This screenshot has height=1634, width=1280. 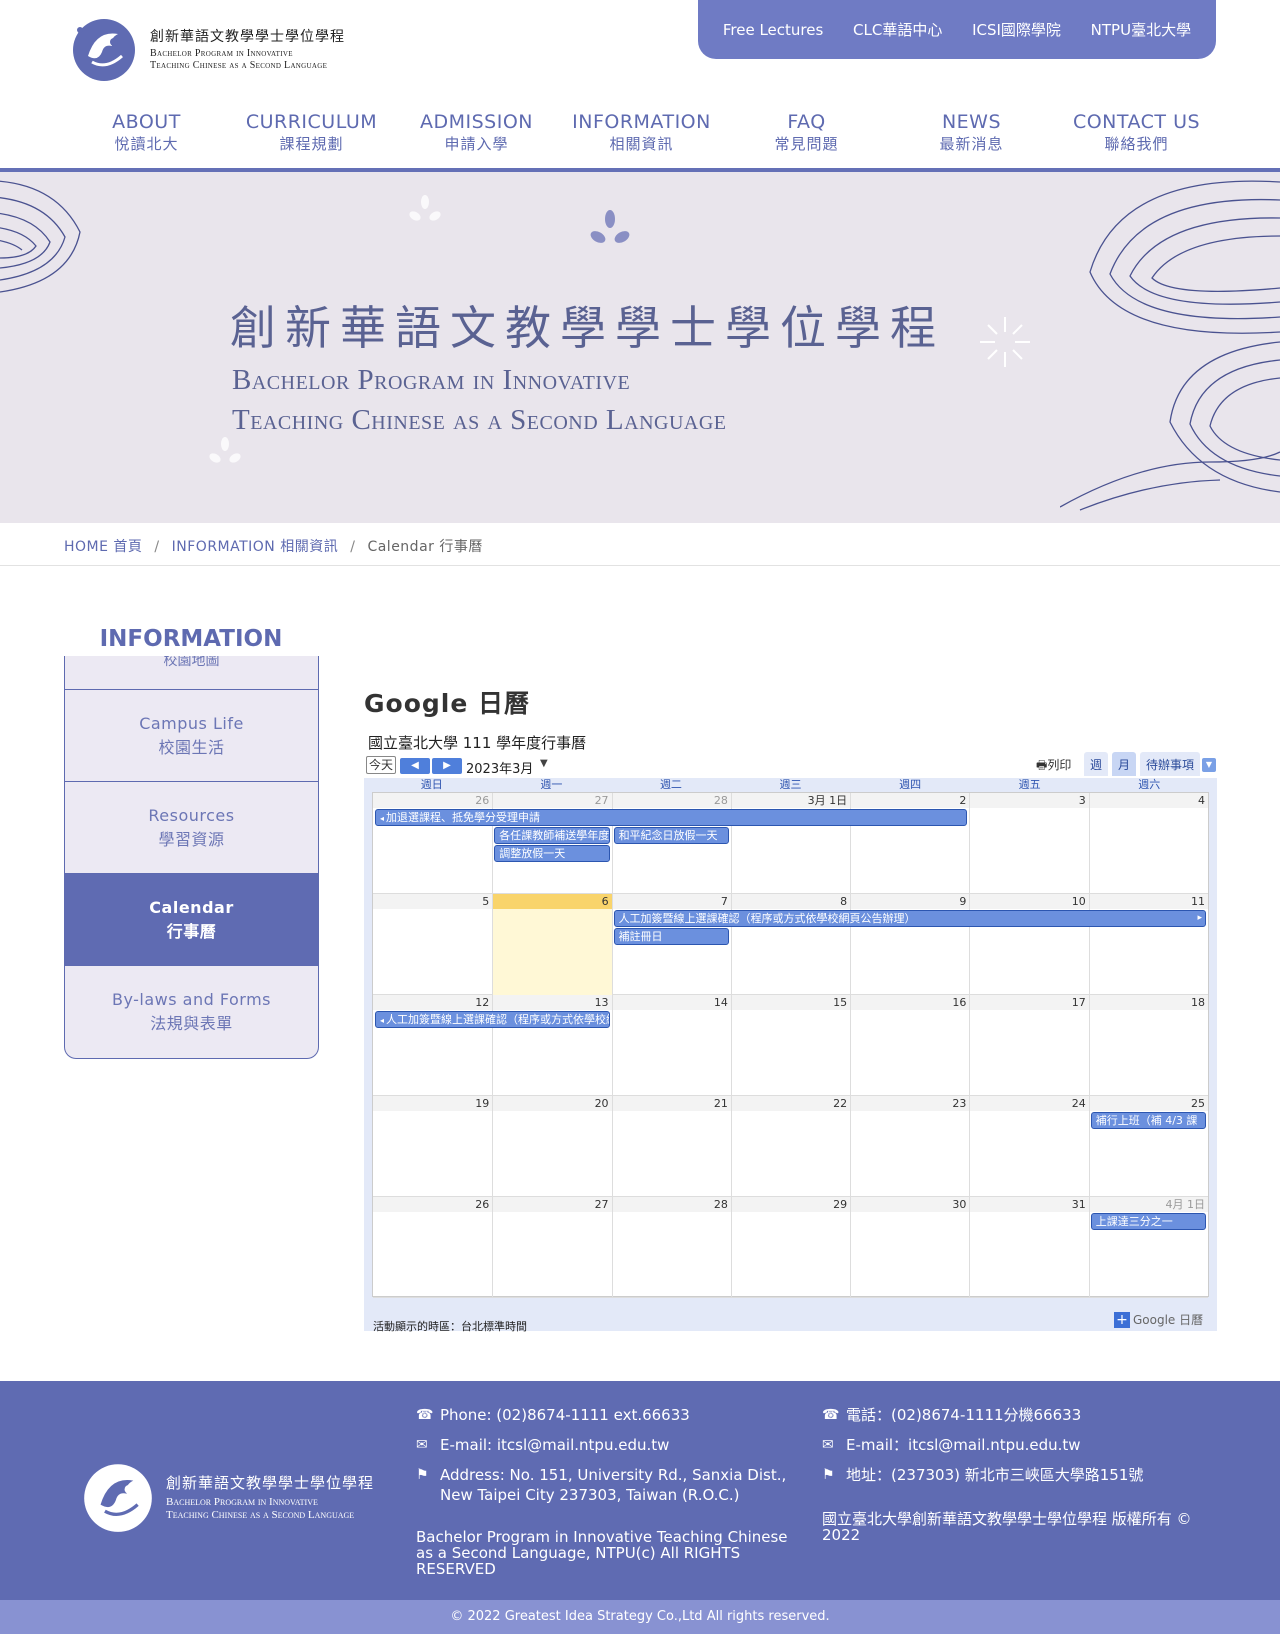 What do you see at coordinates (463, 817) in the screenshot?
I see `calendar-event-title: 加退選課程、抵免學分受理申請` at bounding box center [463, 817].